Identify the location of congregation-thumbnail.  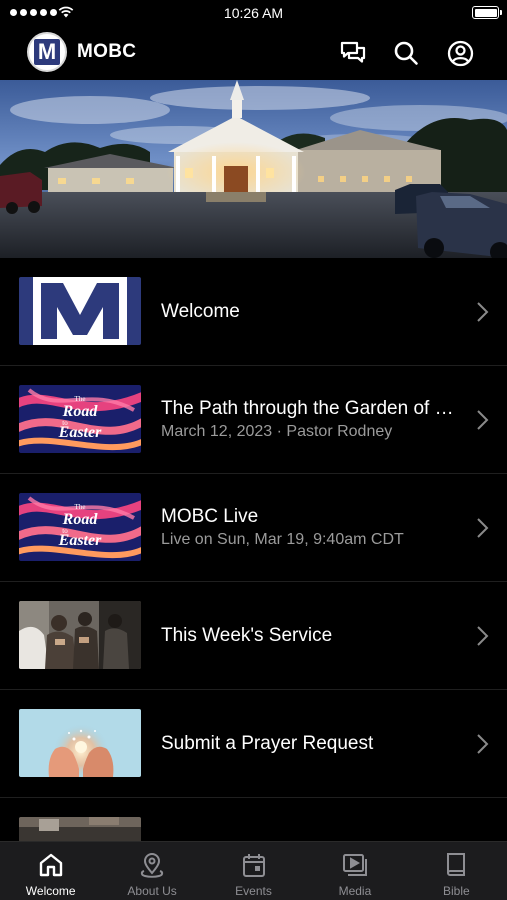
(80, 635).